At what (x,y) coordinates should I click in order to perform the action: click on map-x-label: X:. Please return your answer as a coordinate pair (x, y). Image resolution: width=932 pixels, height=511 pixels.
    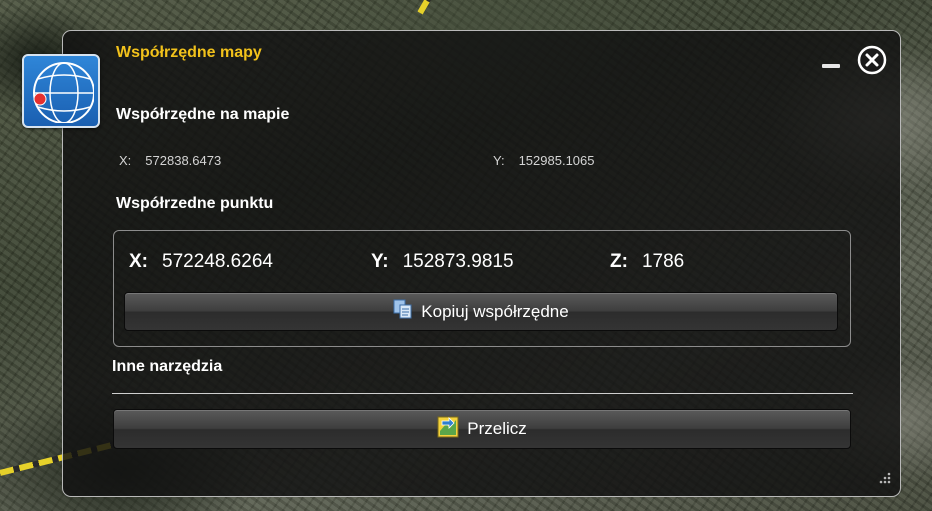
    Looking at the image, I should click on (125, 160).